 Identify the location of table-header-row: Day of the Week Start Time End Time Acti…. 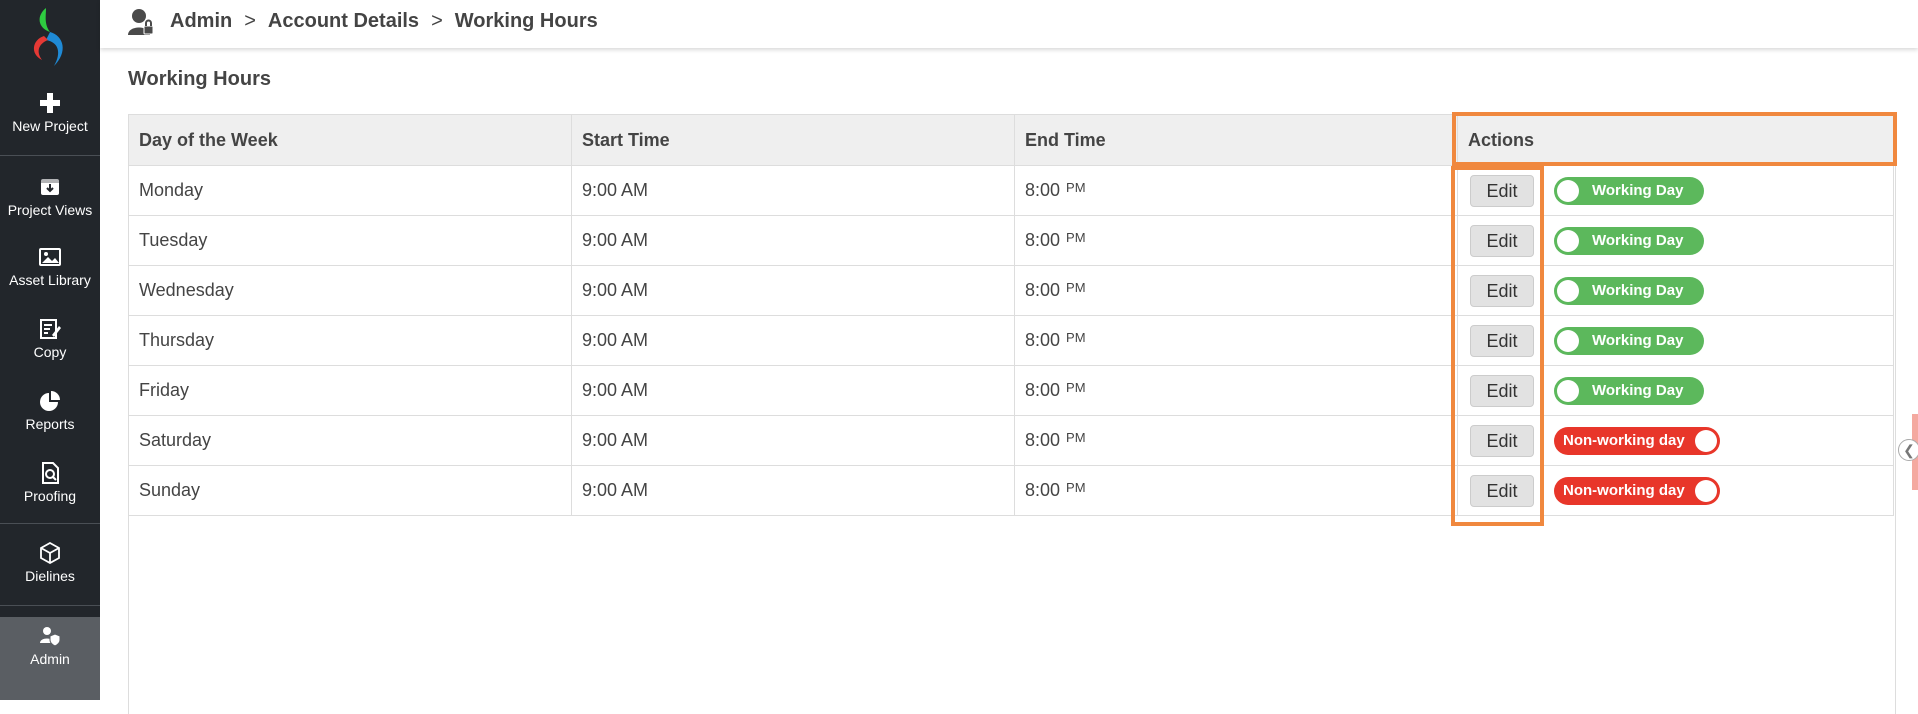
(1011, 140).